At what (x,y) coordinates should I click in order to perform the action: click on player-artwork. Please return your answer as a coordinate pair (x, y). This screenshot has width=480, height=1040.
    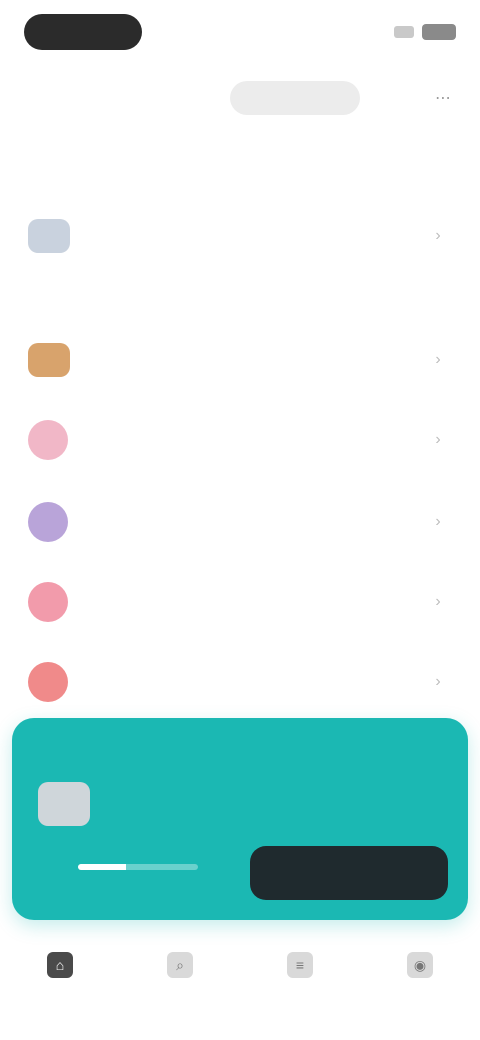
    Looking at the image, I should click on (64, 804).